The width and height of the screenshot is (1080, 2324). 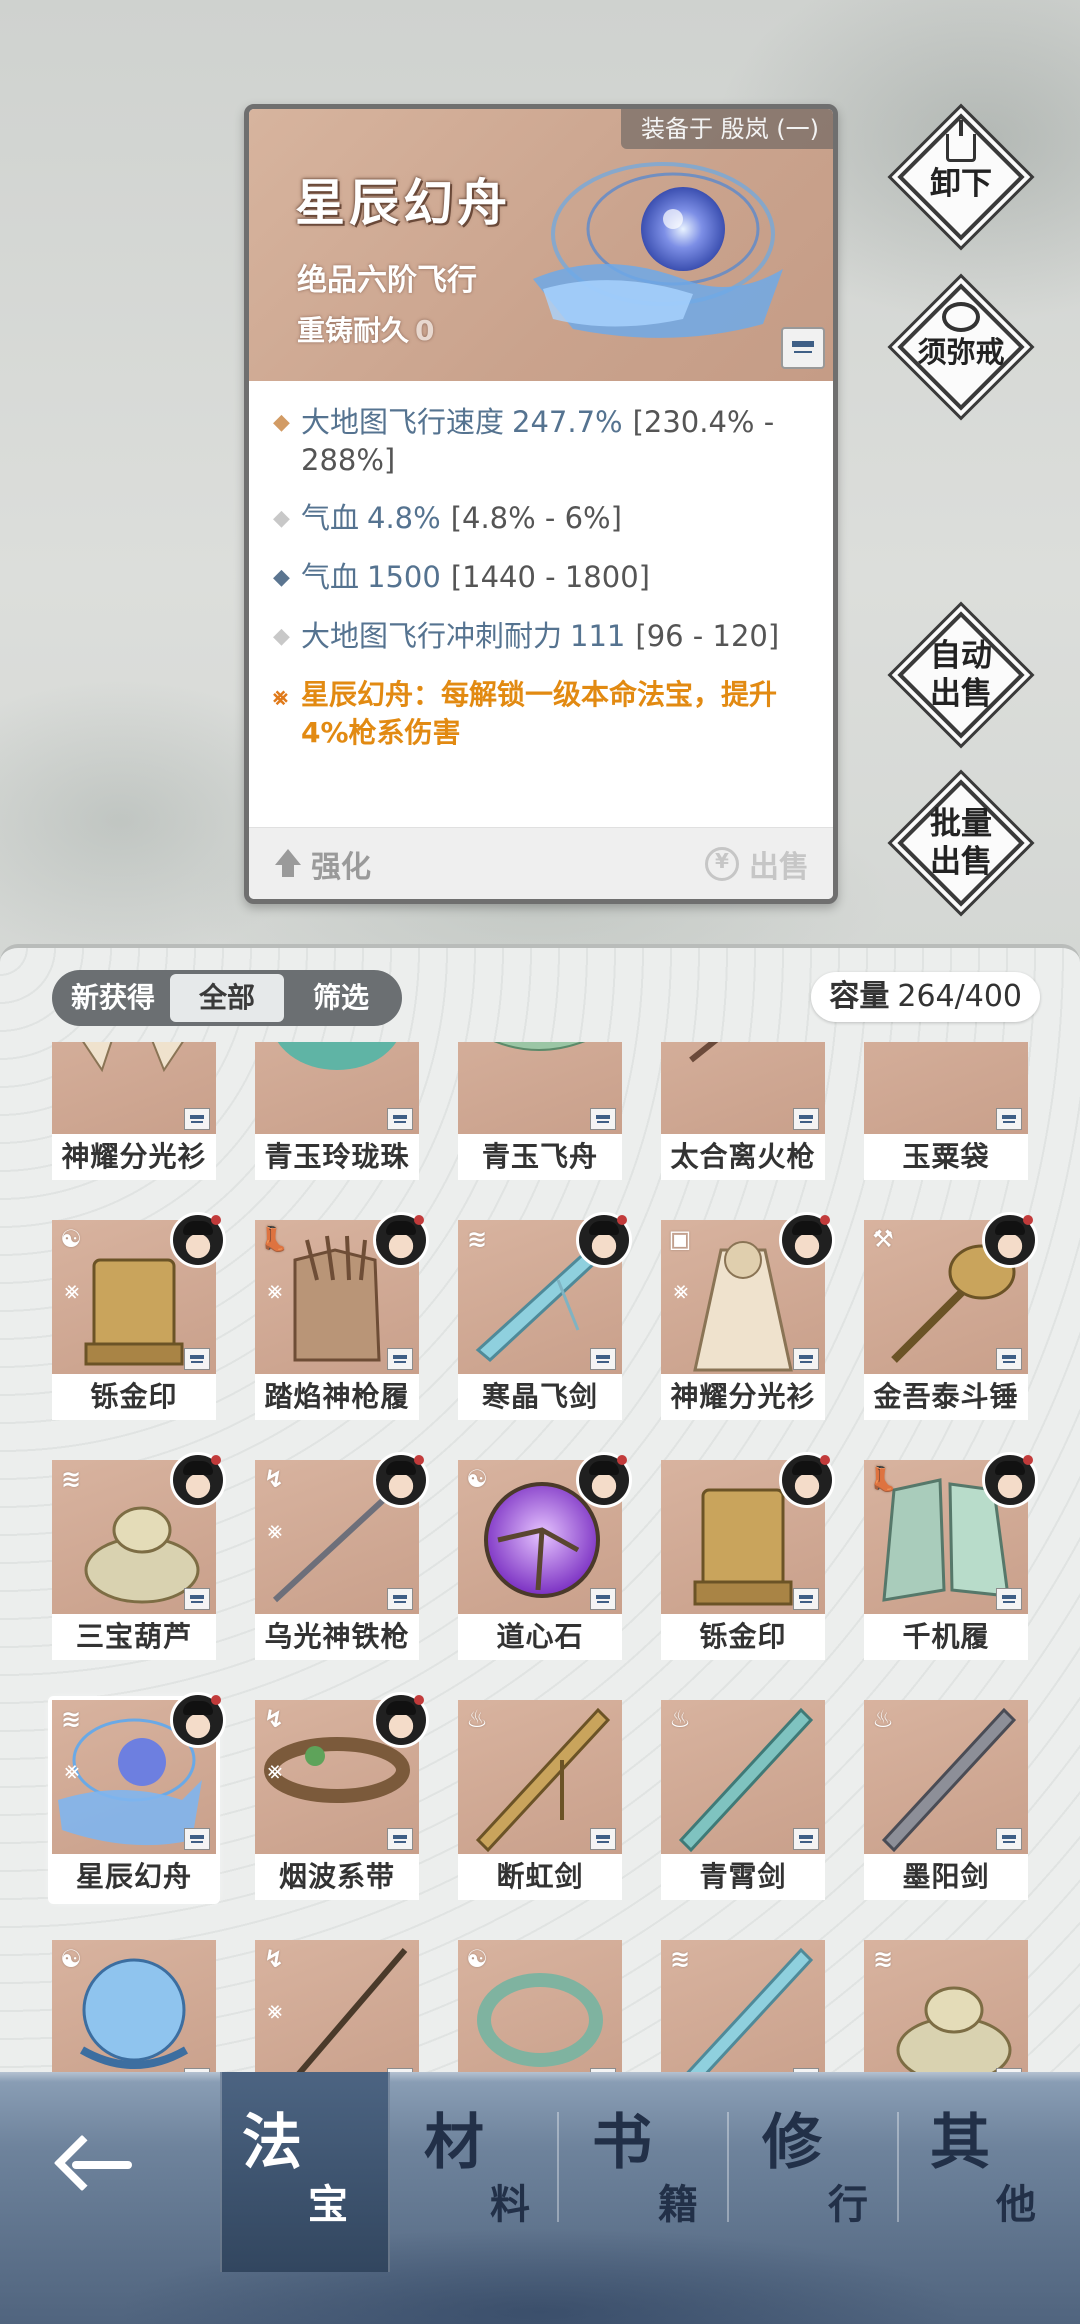 What do you see at coordinates (951, 1556) in the screenshot?
I see `inventory-item: 👢 千机履` at bounding box center [951, 1556].